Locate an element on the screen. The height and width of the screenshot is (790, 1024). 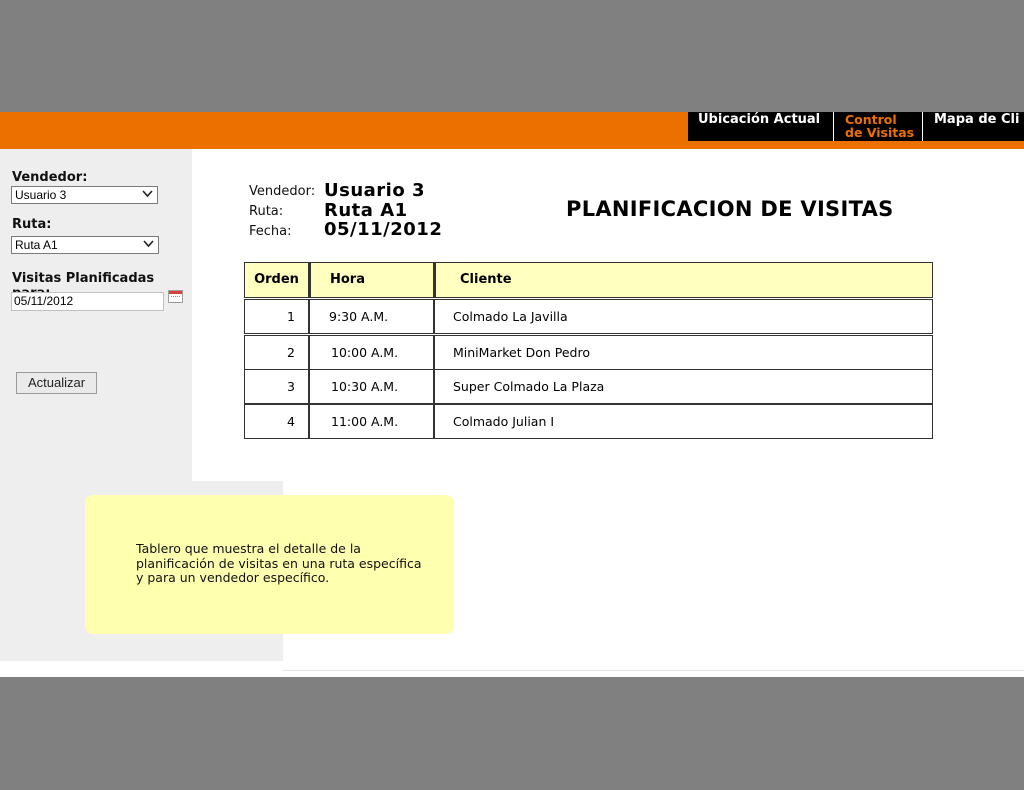
page-title: PLANIFICACION DE VISITAS is located at coordinates (730, 209).